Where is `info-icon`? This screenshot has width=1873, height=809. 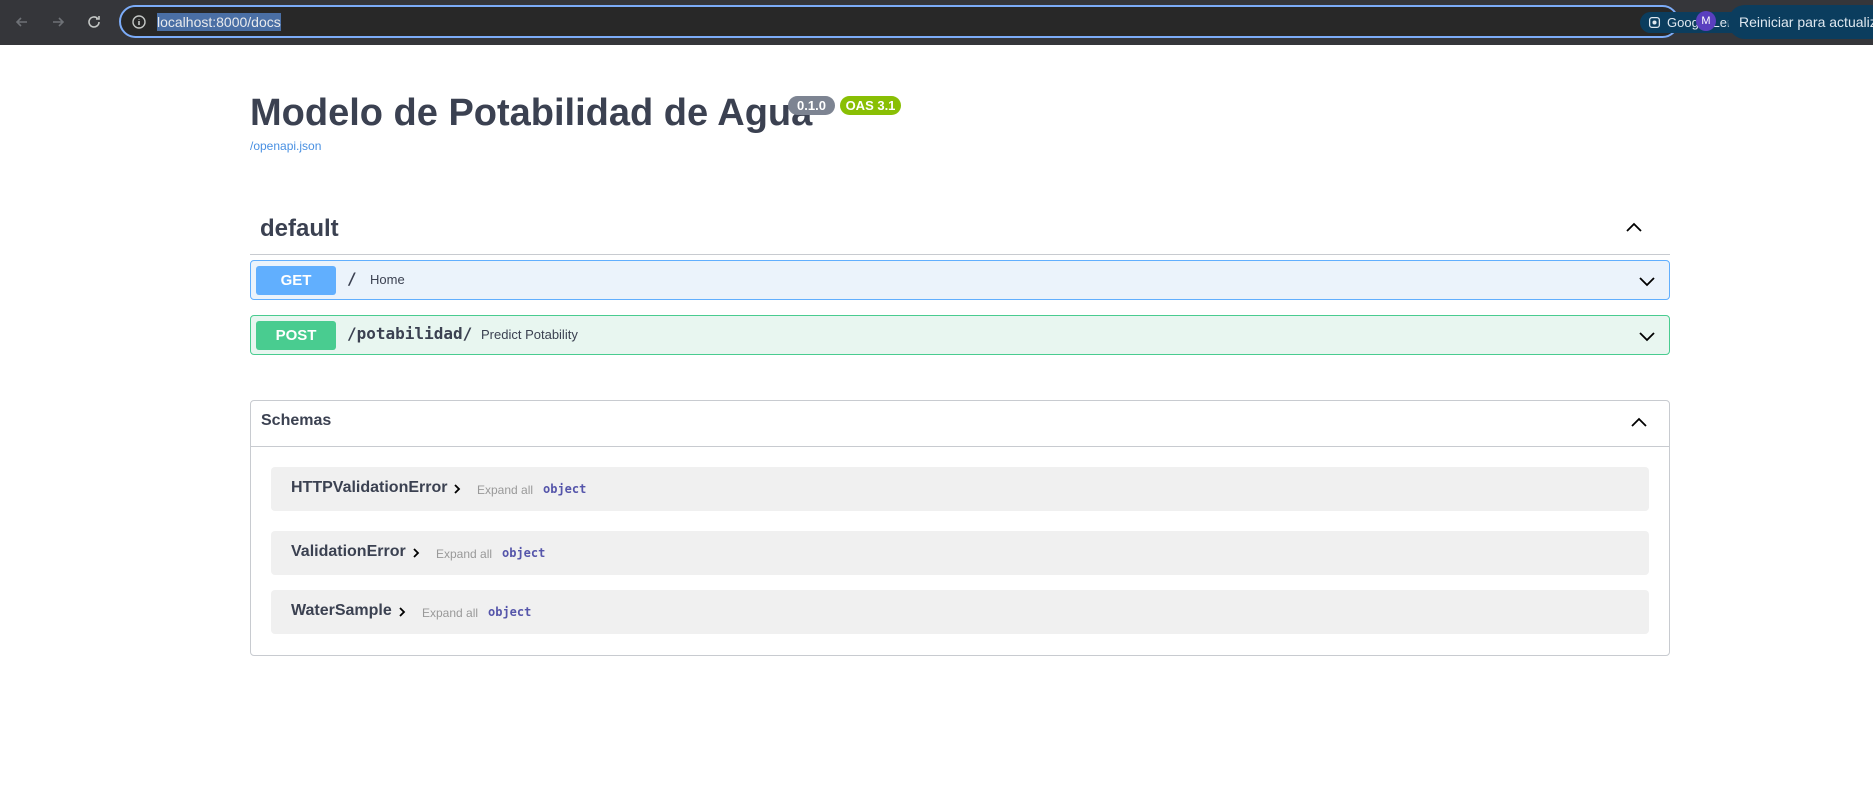 info-icon is located at coordinates (139, 22).